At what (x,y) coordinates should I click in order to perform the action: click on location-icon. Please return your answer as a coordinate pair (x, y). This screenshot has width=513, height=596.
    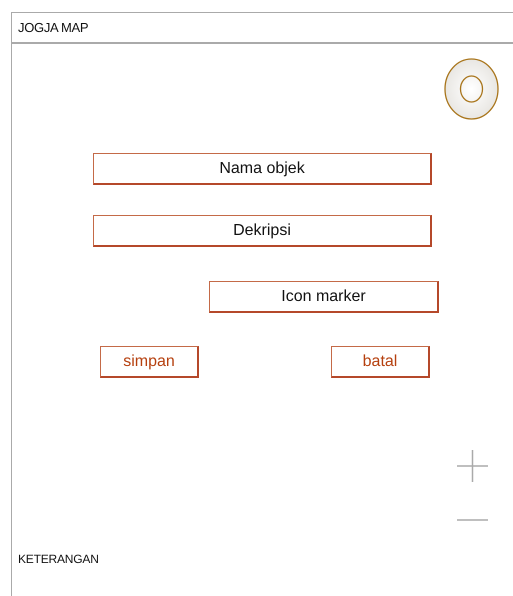
    Looking at the image, I should click on (471, 89).